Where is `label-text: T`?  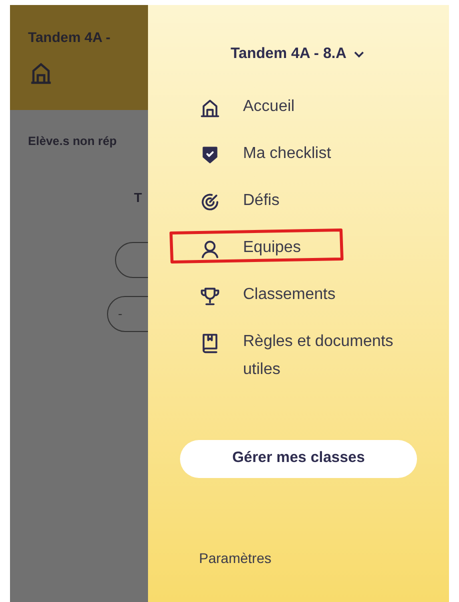
label-text: T is located at coordinates (138, 198).